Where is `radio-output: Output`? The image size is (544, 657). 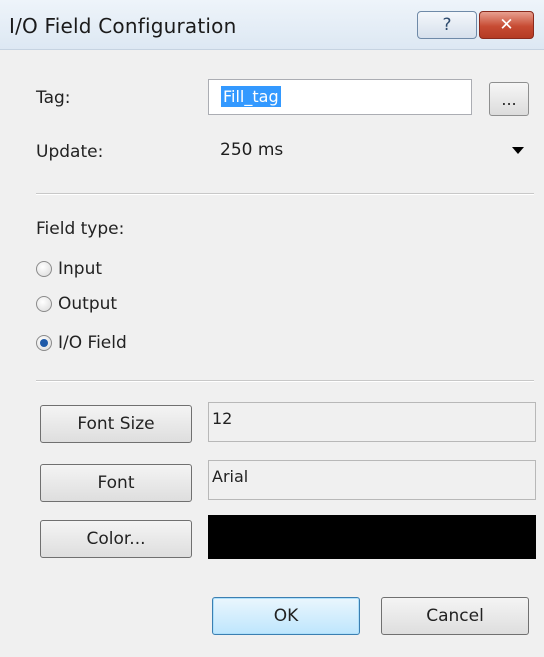 radio-output: Output is located at coordinates (76, 304).